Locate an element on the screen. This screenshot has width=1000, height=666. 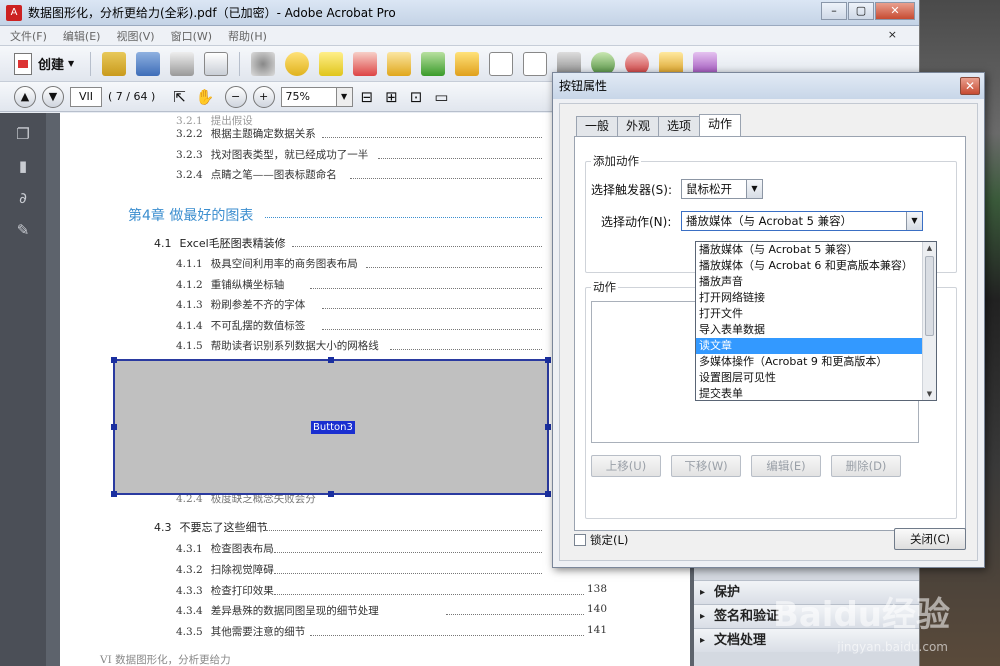
toc-item: 4.3.1 检查图表布局 is located at coordinates (225, 548).